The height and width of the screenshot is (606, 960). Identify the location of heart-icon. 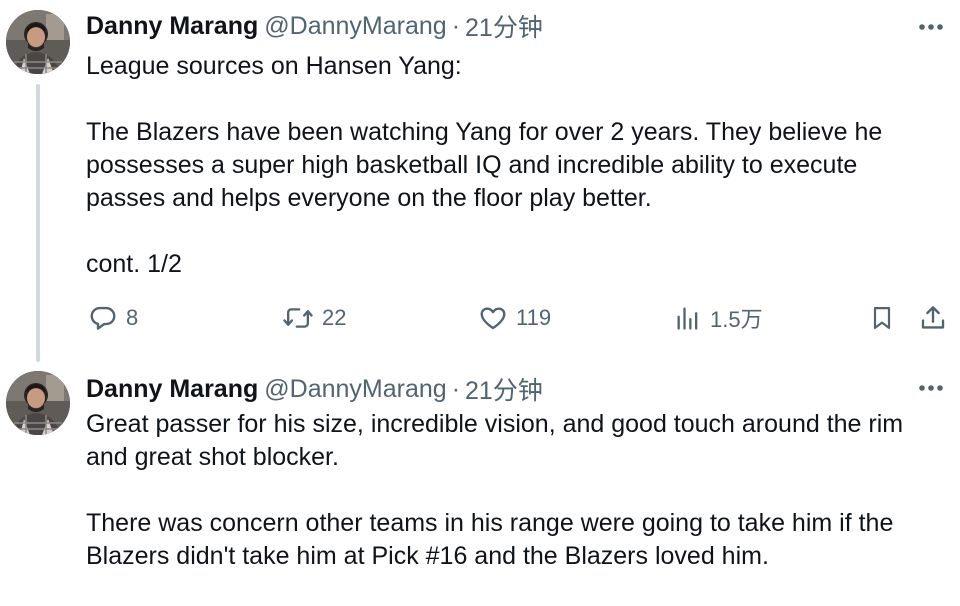
(493, 318).